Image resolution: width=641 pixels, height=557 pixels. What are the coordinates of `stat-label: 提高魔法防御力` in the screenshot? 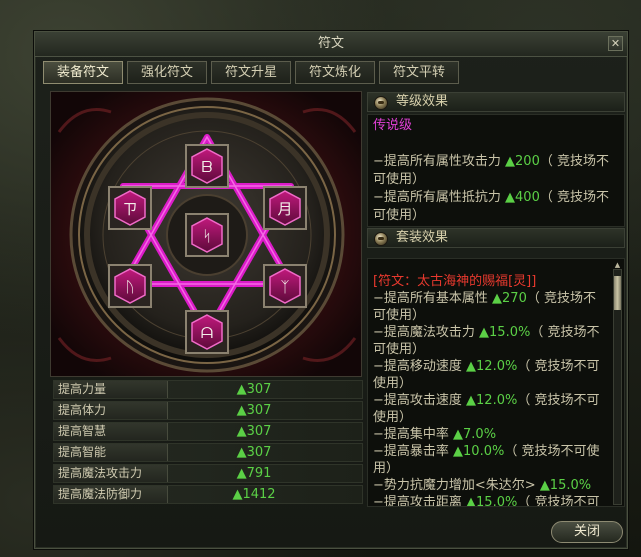 It's located at (111, 494).